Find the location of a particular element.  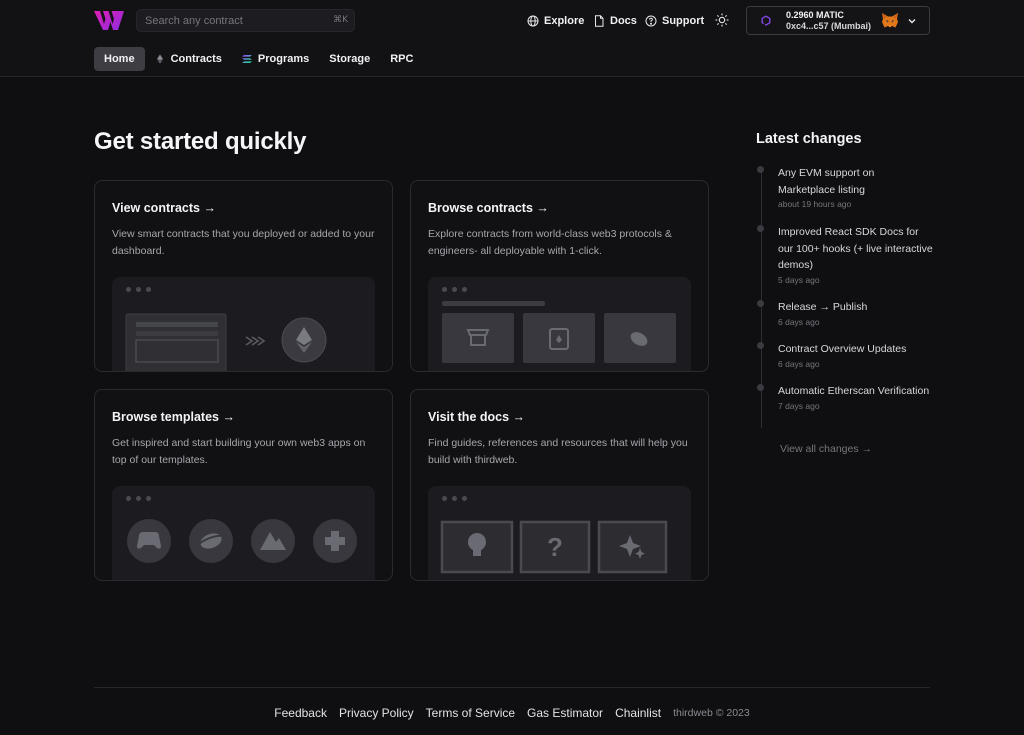

tab-storage: Storage is located at coordinates (349, 59).